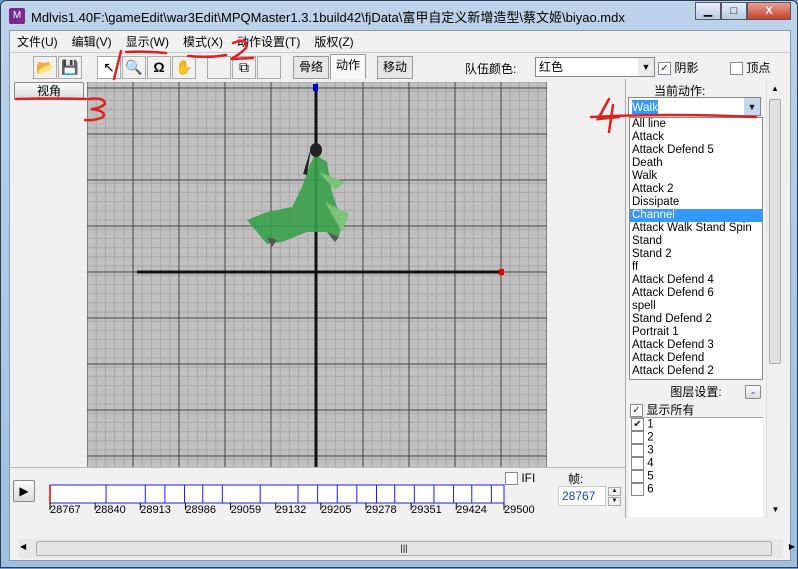 This screenshot has height=569, width=798. What do you see at coordinates (696, 371) in the screenshot?
I see `action-item: Attack Defend 2` at bounding box center [696, 371].